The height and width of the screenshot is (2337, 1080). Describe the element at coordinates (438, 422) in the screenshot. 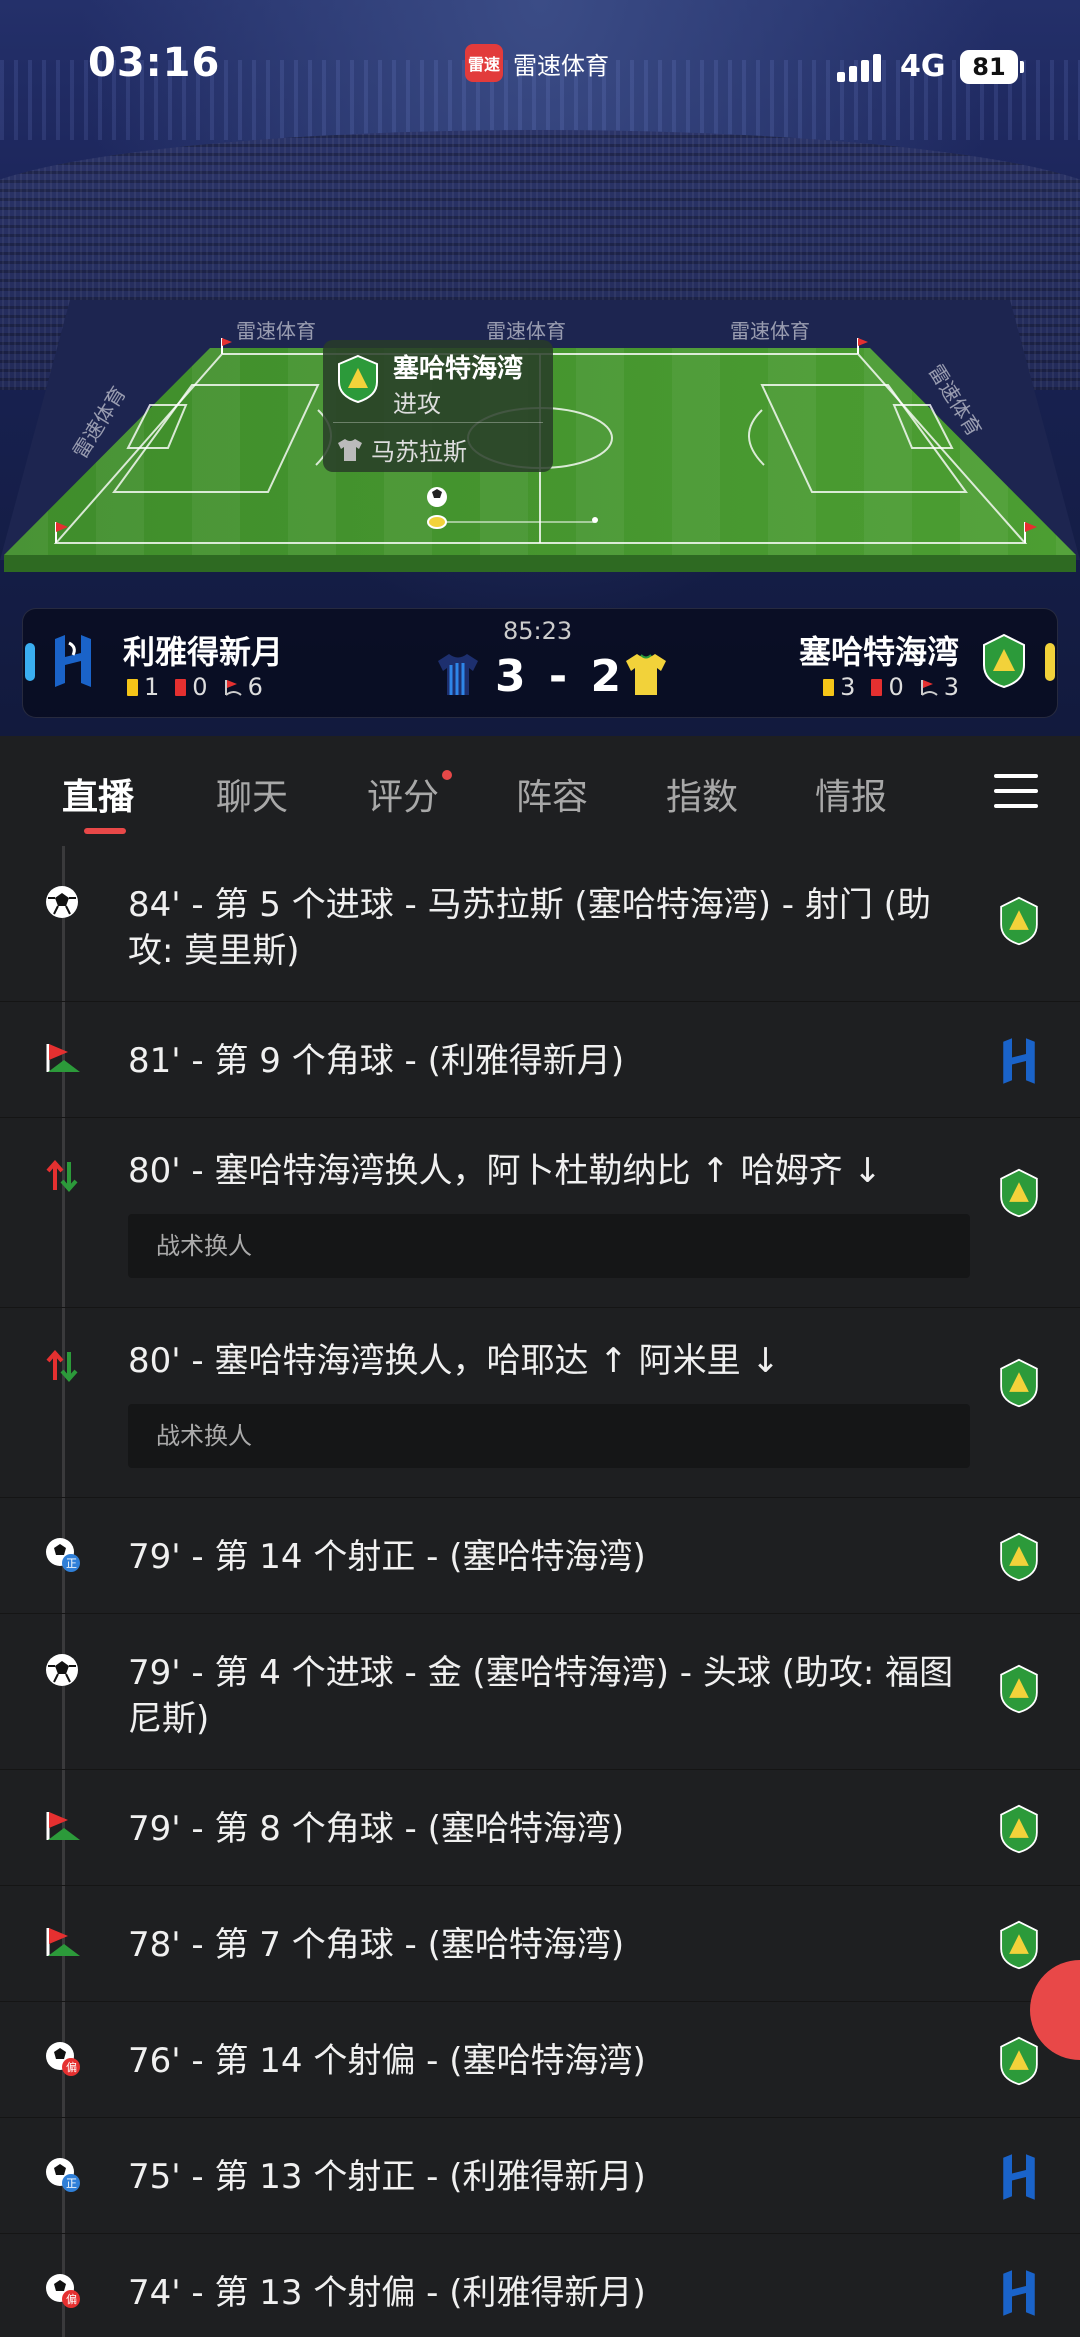

I see `divider` at that location.